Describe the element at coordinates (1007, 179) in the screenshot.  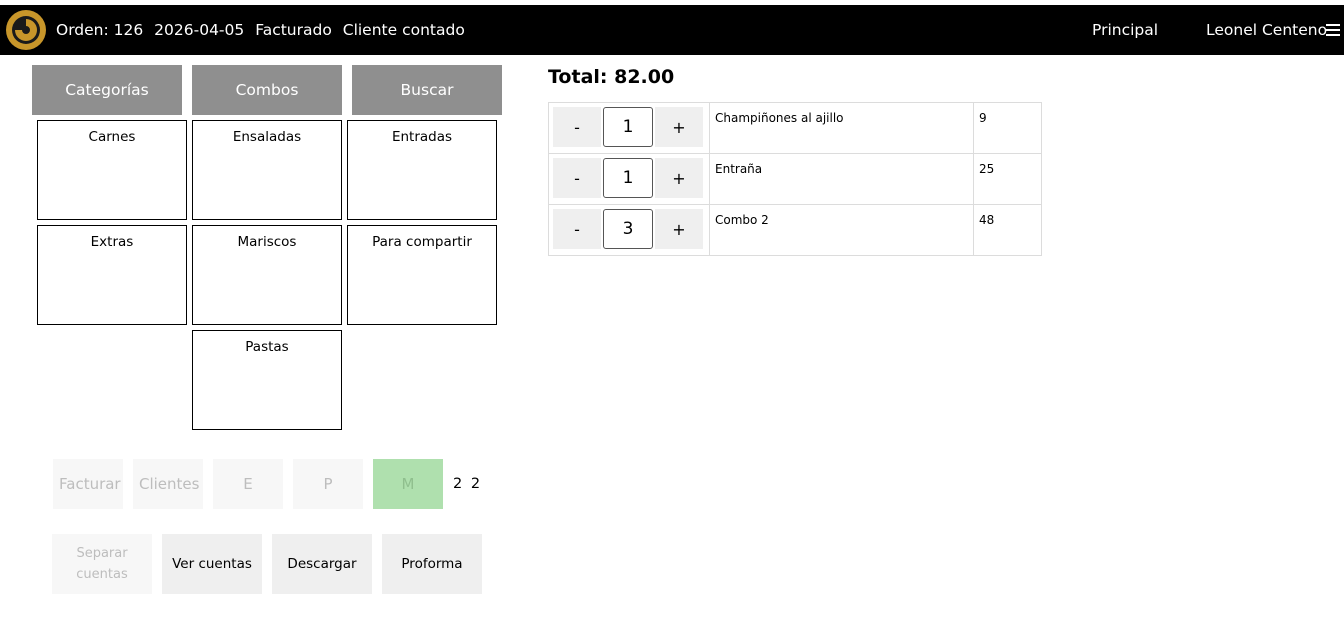
I see `item-price: 25` at that location.